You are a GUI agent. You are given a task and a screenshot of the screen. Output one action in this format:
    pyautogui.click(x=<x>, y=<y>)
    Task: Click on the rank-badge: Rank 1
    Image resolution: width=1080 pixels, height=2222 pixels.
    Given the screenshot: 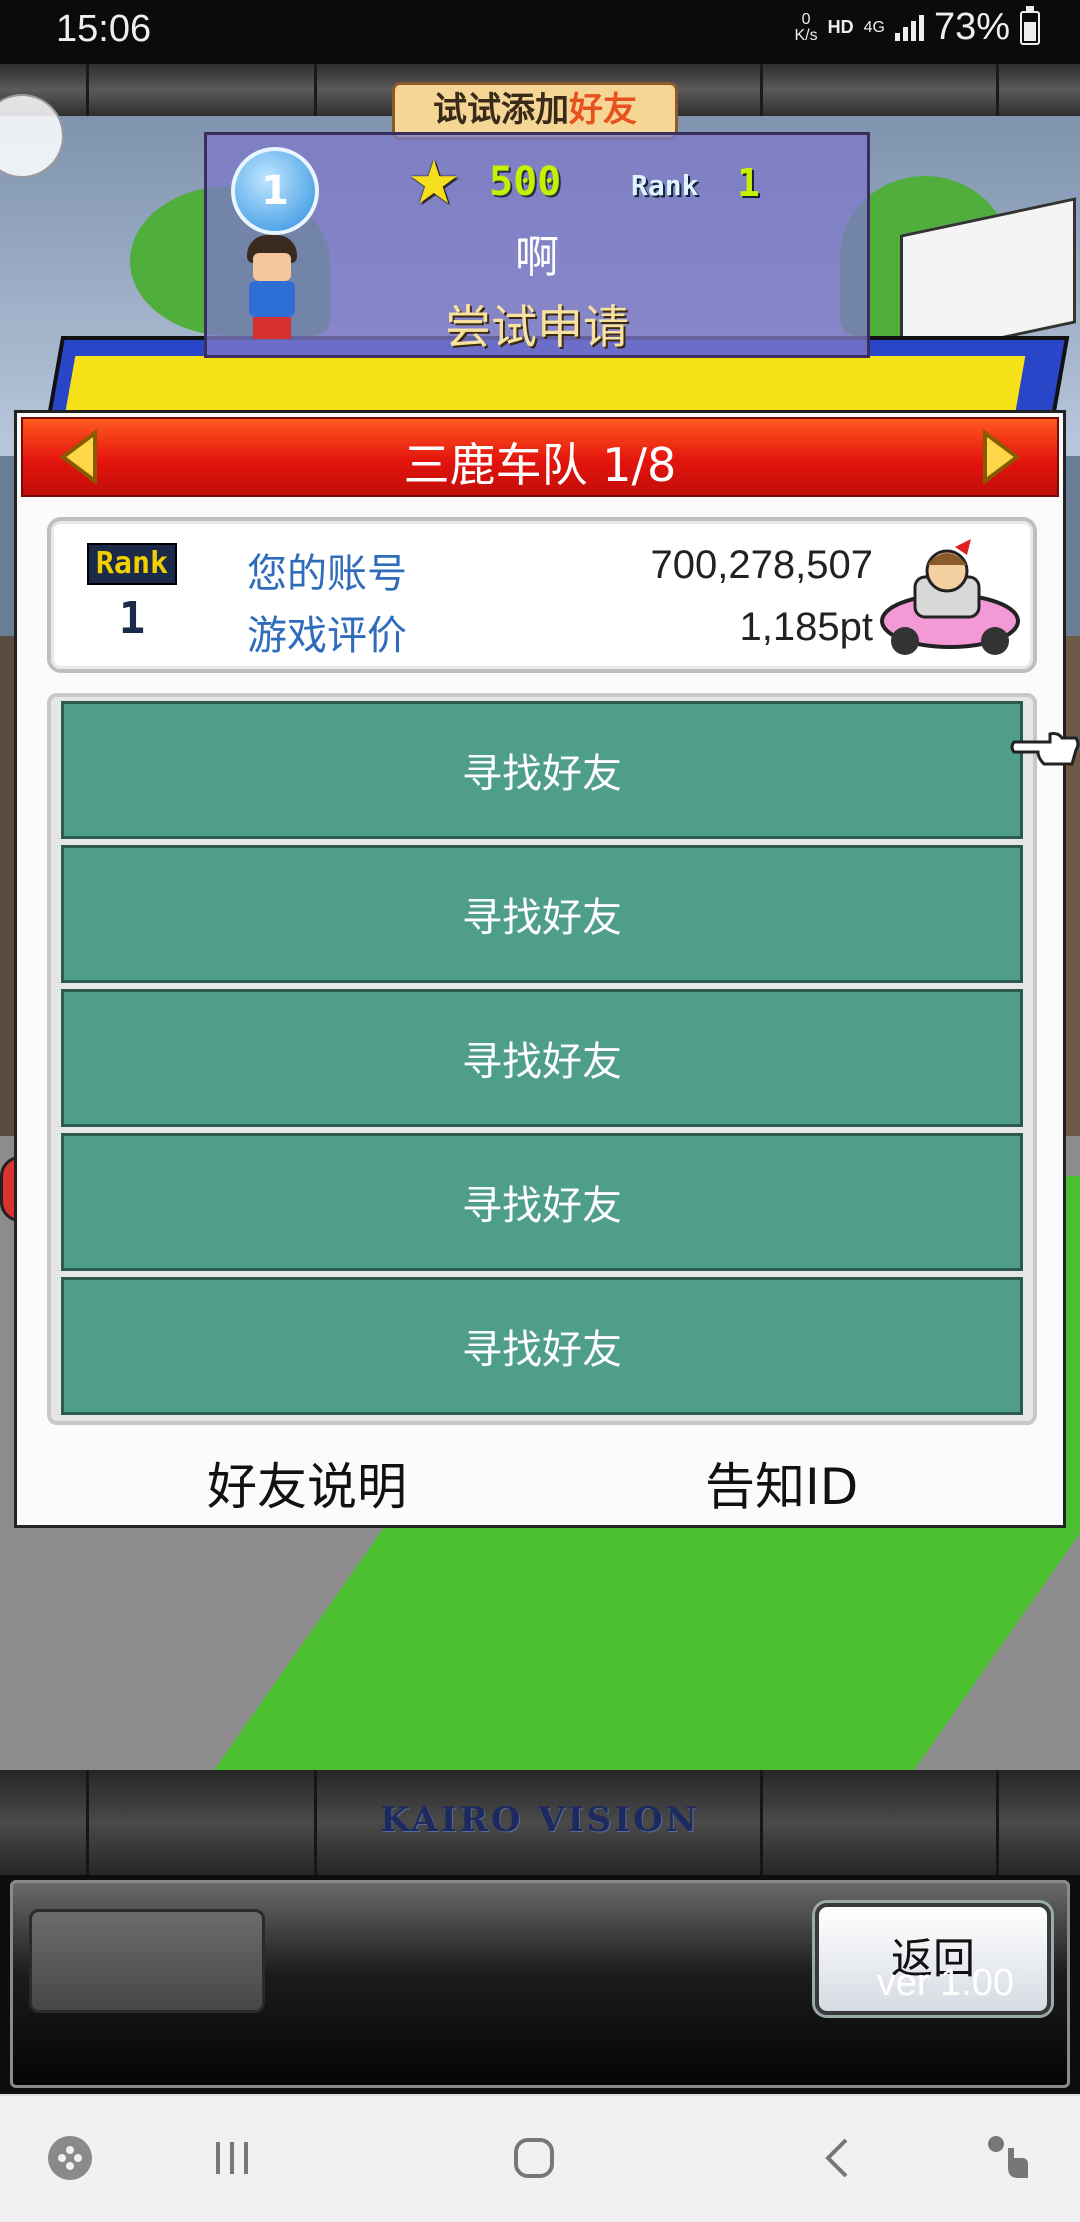 What is the action you would take?
    pyautogui.click(x=132, y=593)
    